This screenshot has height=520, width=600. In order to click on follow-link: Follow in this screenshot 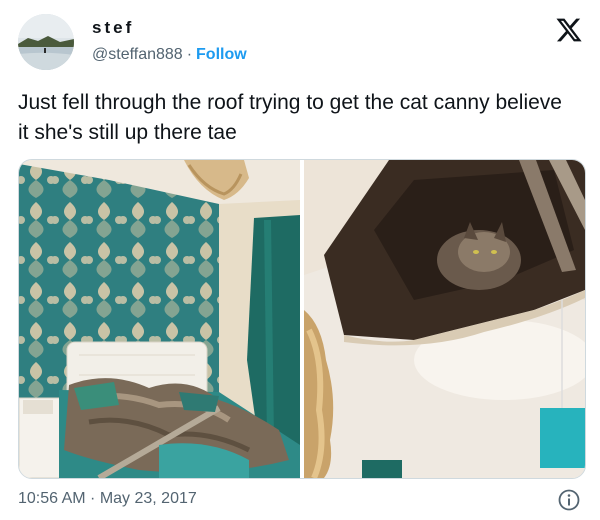, I will do `click(221, 54)`.